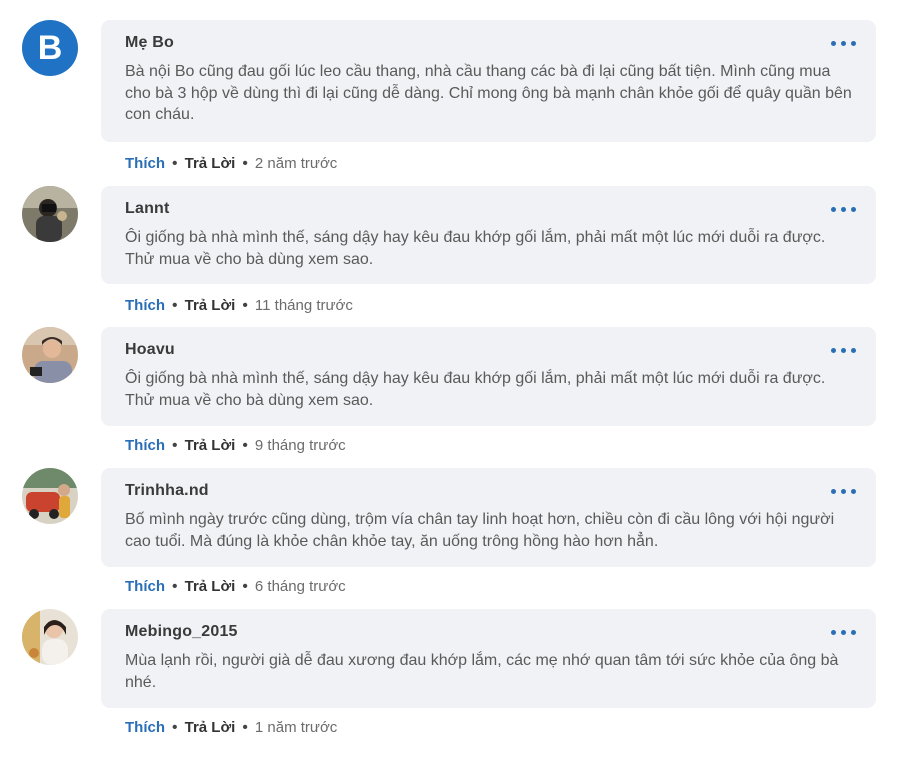 The height and width of the screenshot is (759, 901). I want to click on comment-time: 9 tháng trước, so click(300, 445).